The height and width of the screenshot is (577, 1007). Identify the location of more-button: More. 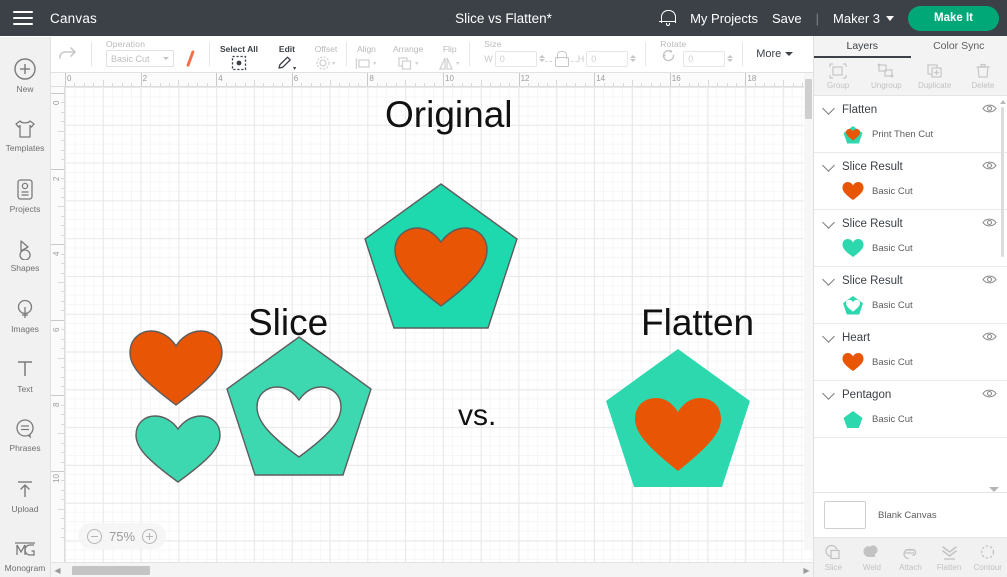
(775, 54).